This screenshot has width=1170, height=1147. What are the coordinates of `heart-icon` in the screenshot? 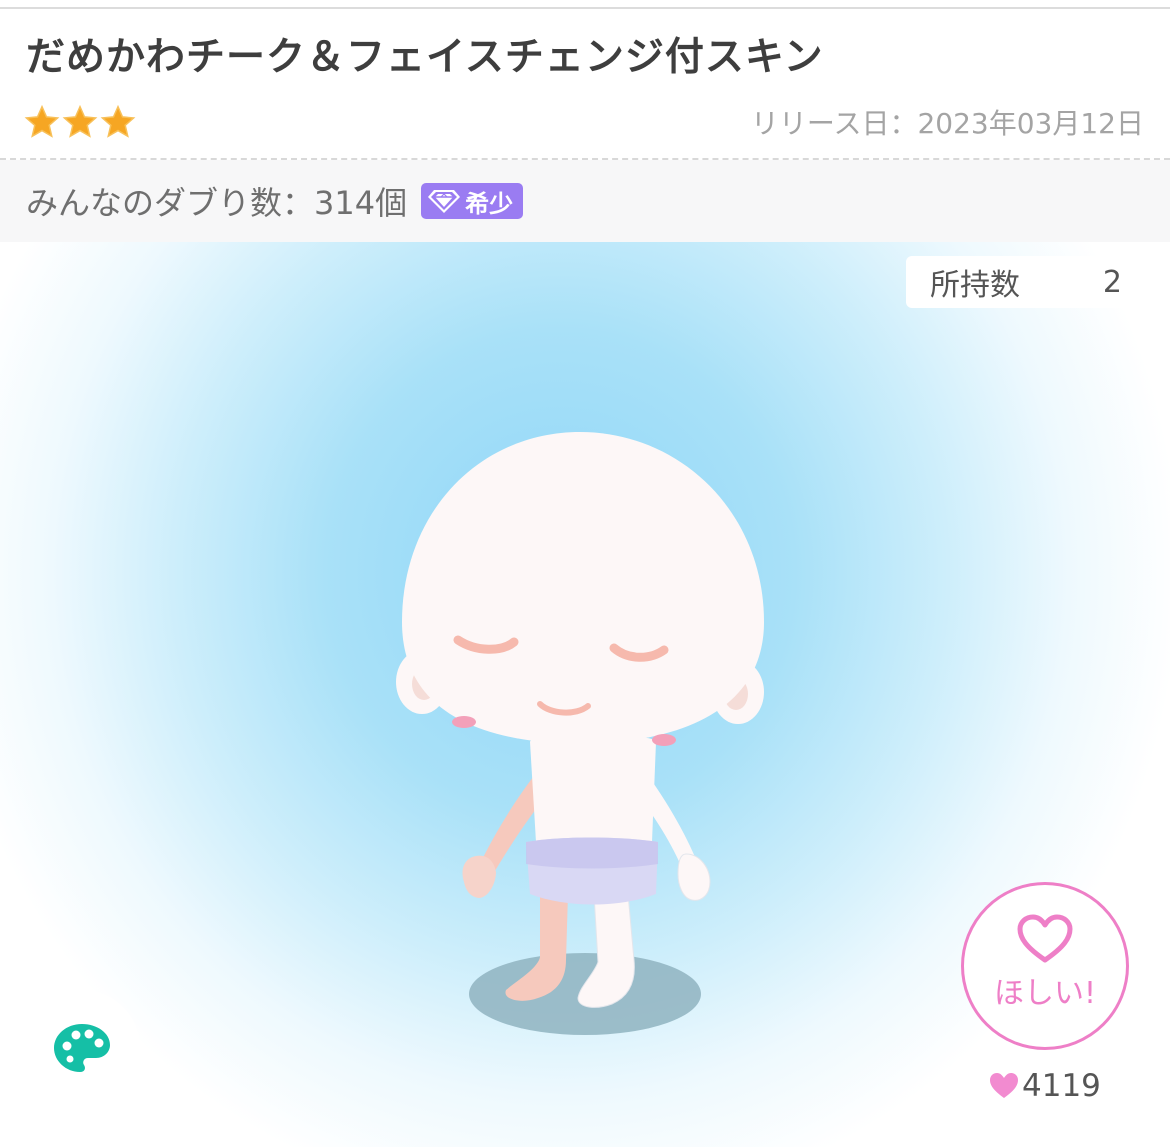 It's located at (1004, 1085).